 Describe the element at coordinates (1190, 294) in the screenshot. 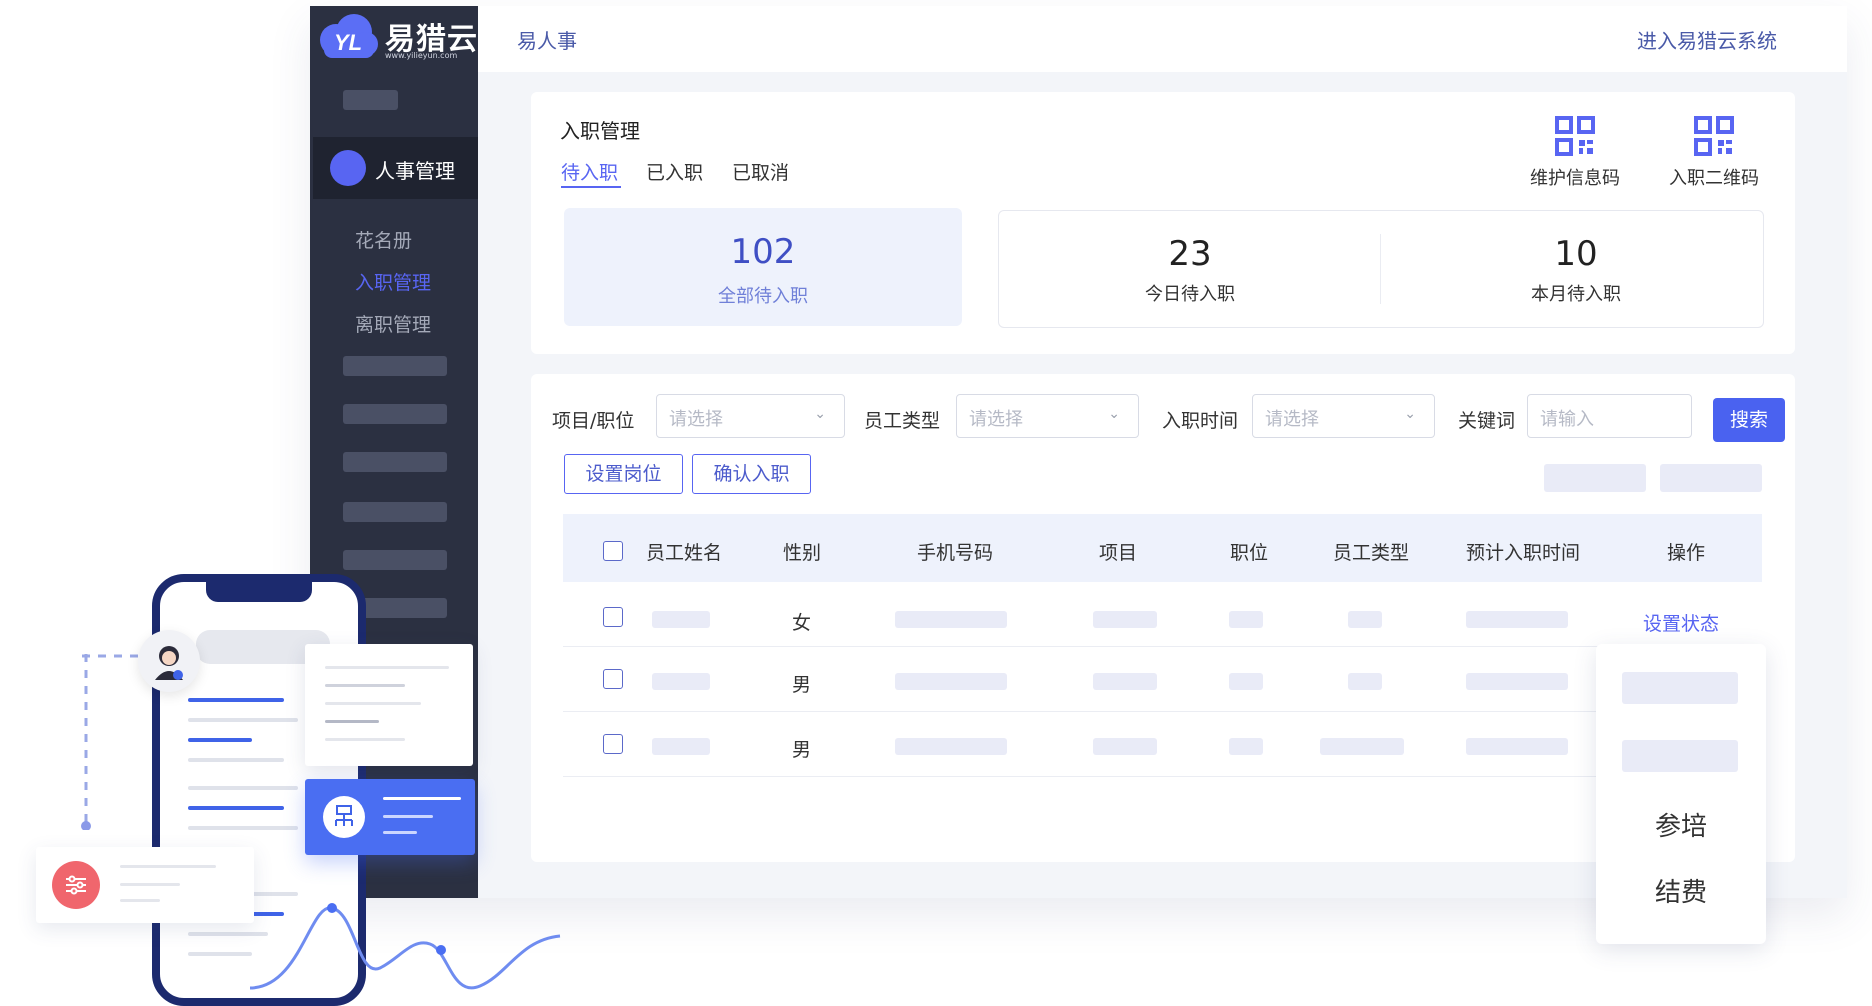

I see `stat-today-label: 今日待入职` at that location.